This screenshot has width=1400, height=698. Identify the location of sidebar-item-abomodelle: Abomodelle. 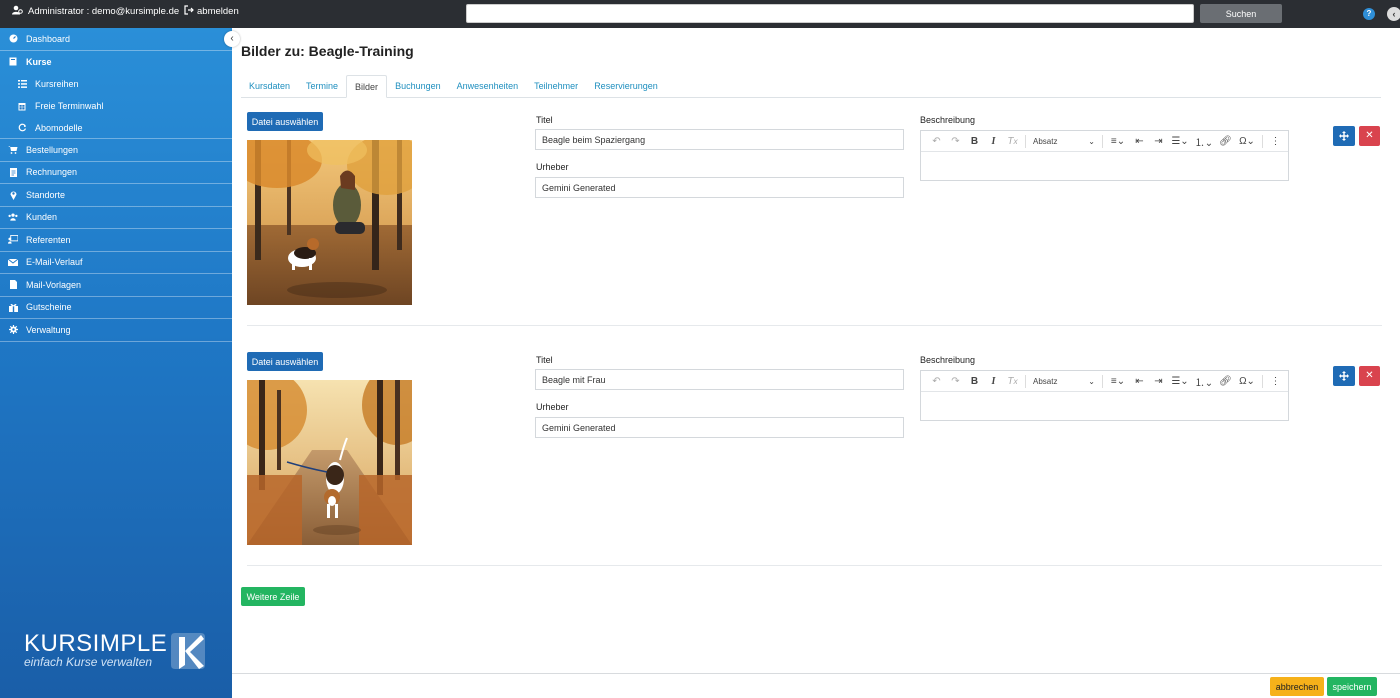
(116, 128).